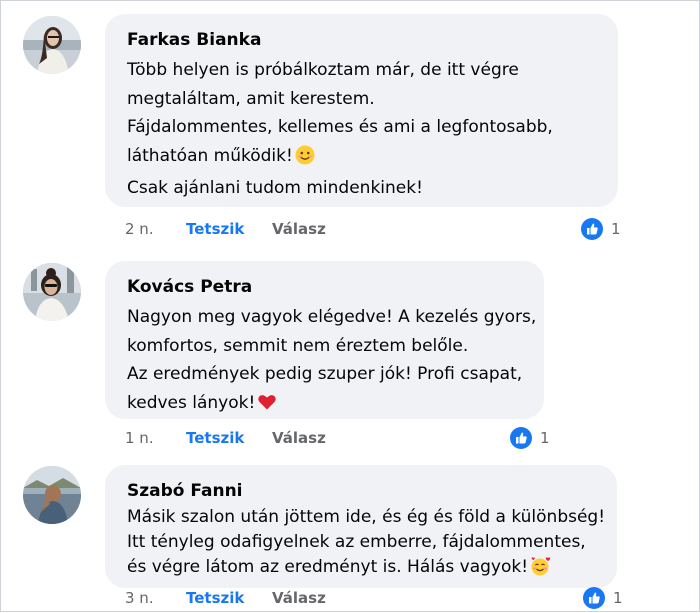 The width and height of the screenshot is (700, 613). Describe the element at coordinates (267, 407) in the screenshot. I see `red-heart-emoji` at that location.